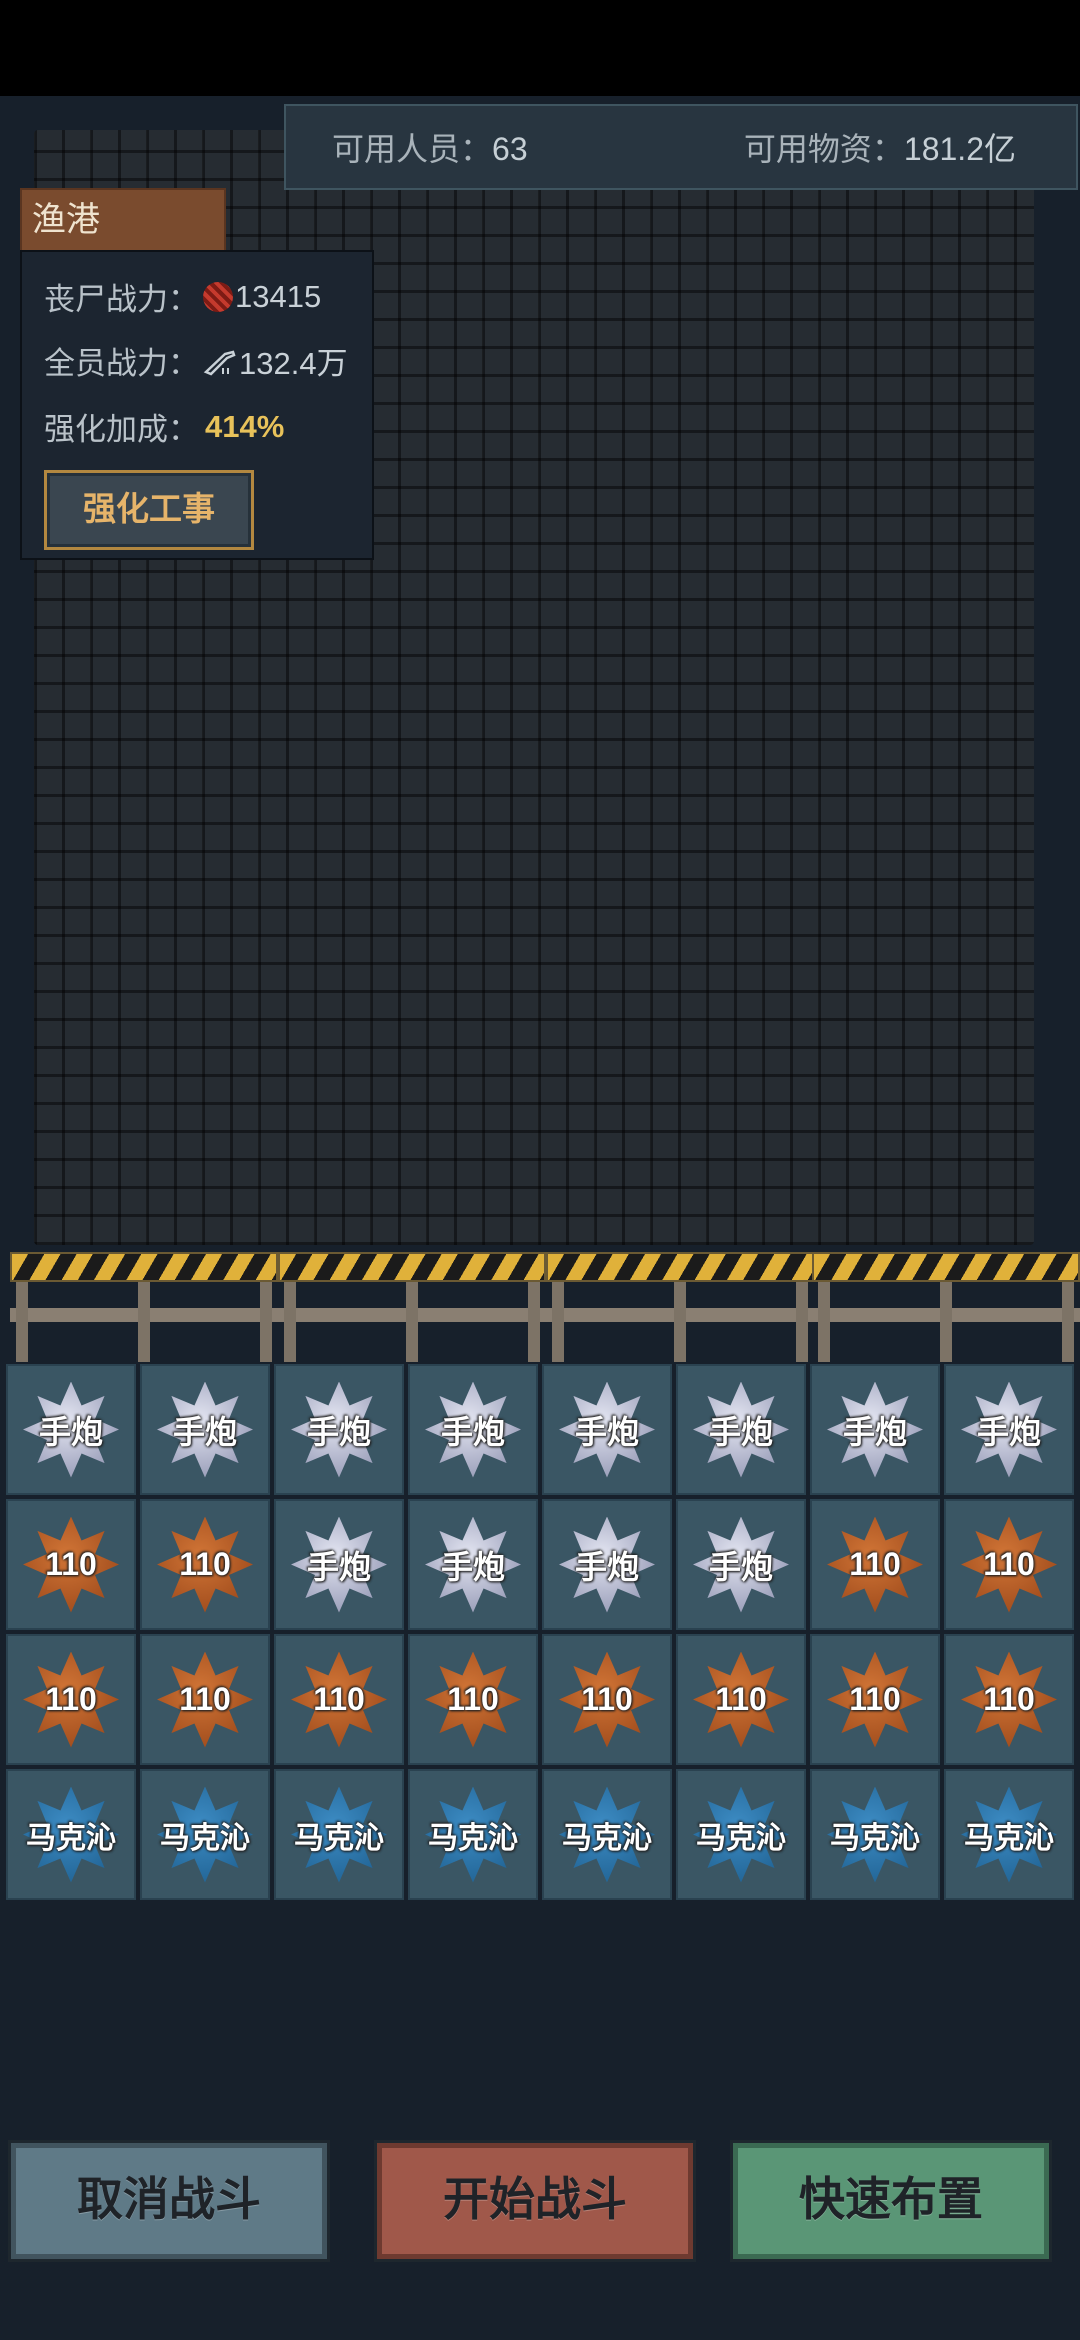 This screenshot has height=2340, width=1080. I want to click on personnel-stat: 可用人员：63, so click(430, 147).